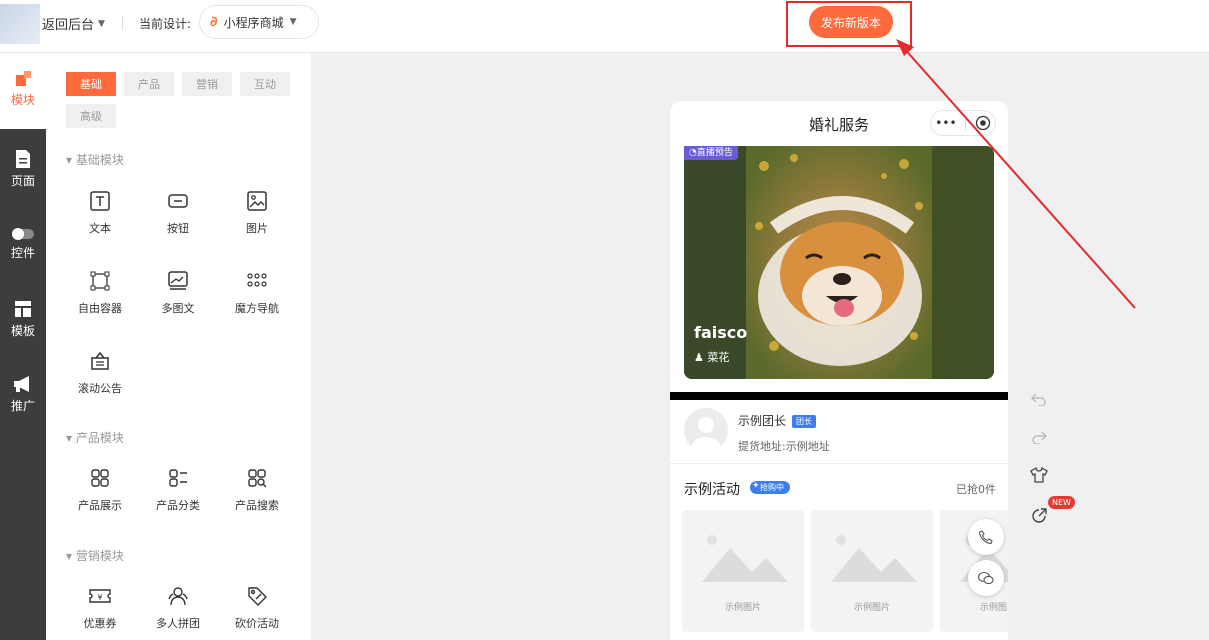 This screenshot has width=1209, height=640. What do you see at coordinates (95, 159) in the screenshot?
I see `section-title-basic: ▾ 基础模块` at bounding box center [95, 159].